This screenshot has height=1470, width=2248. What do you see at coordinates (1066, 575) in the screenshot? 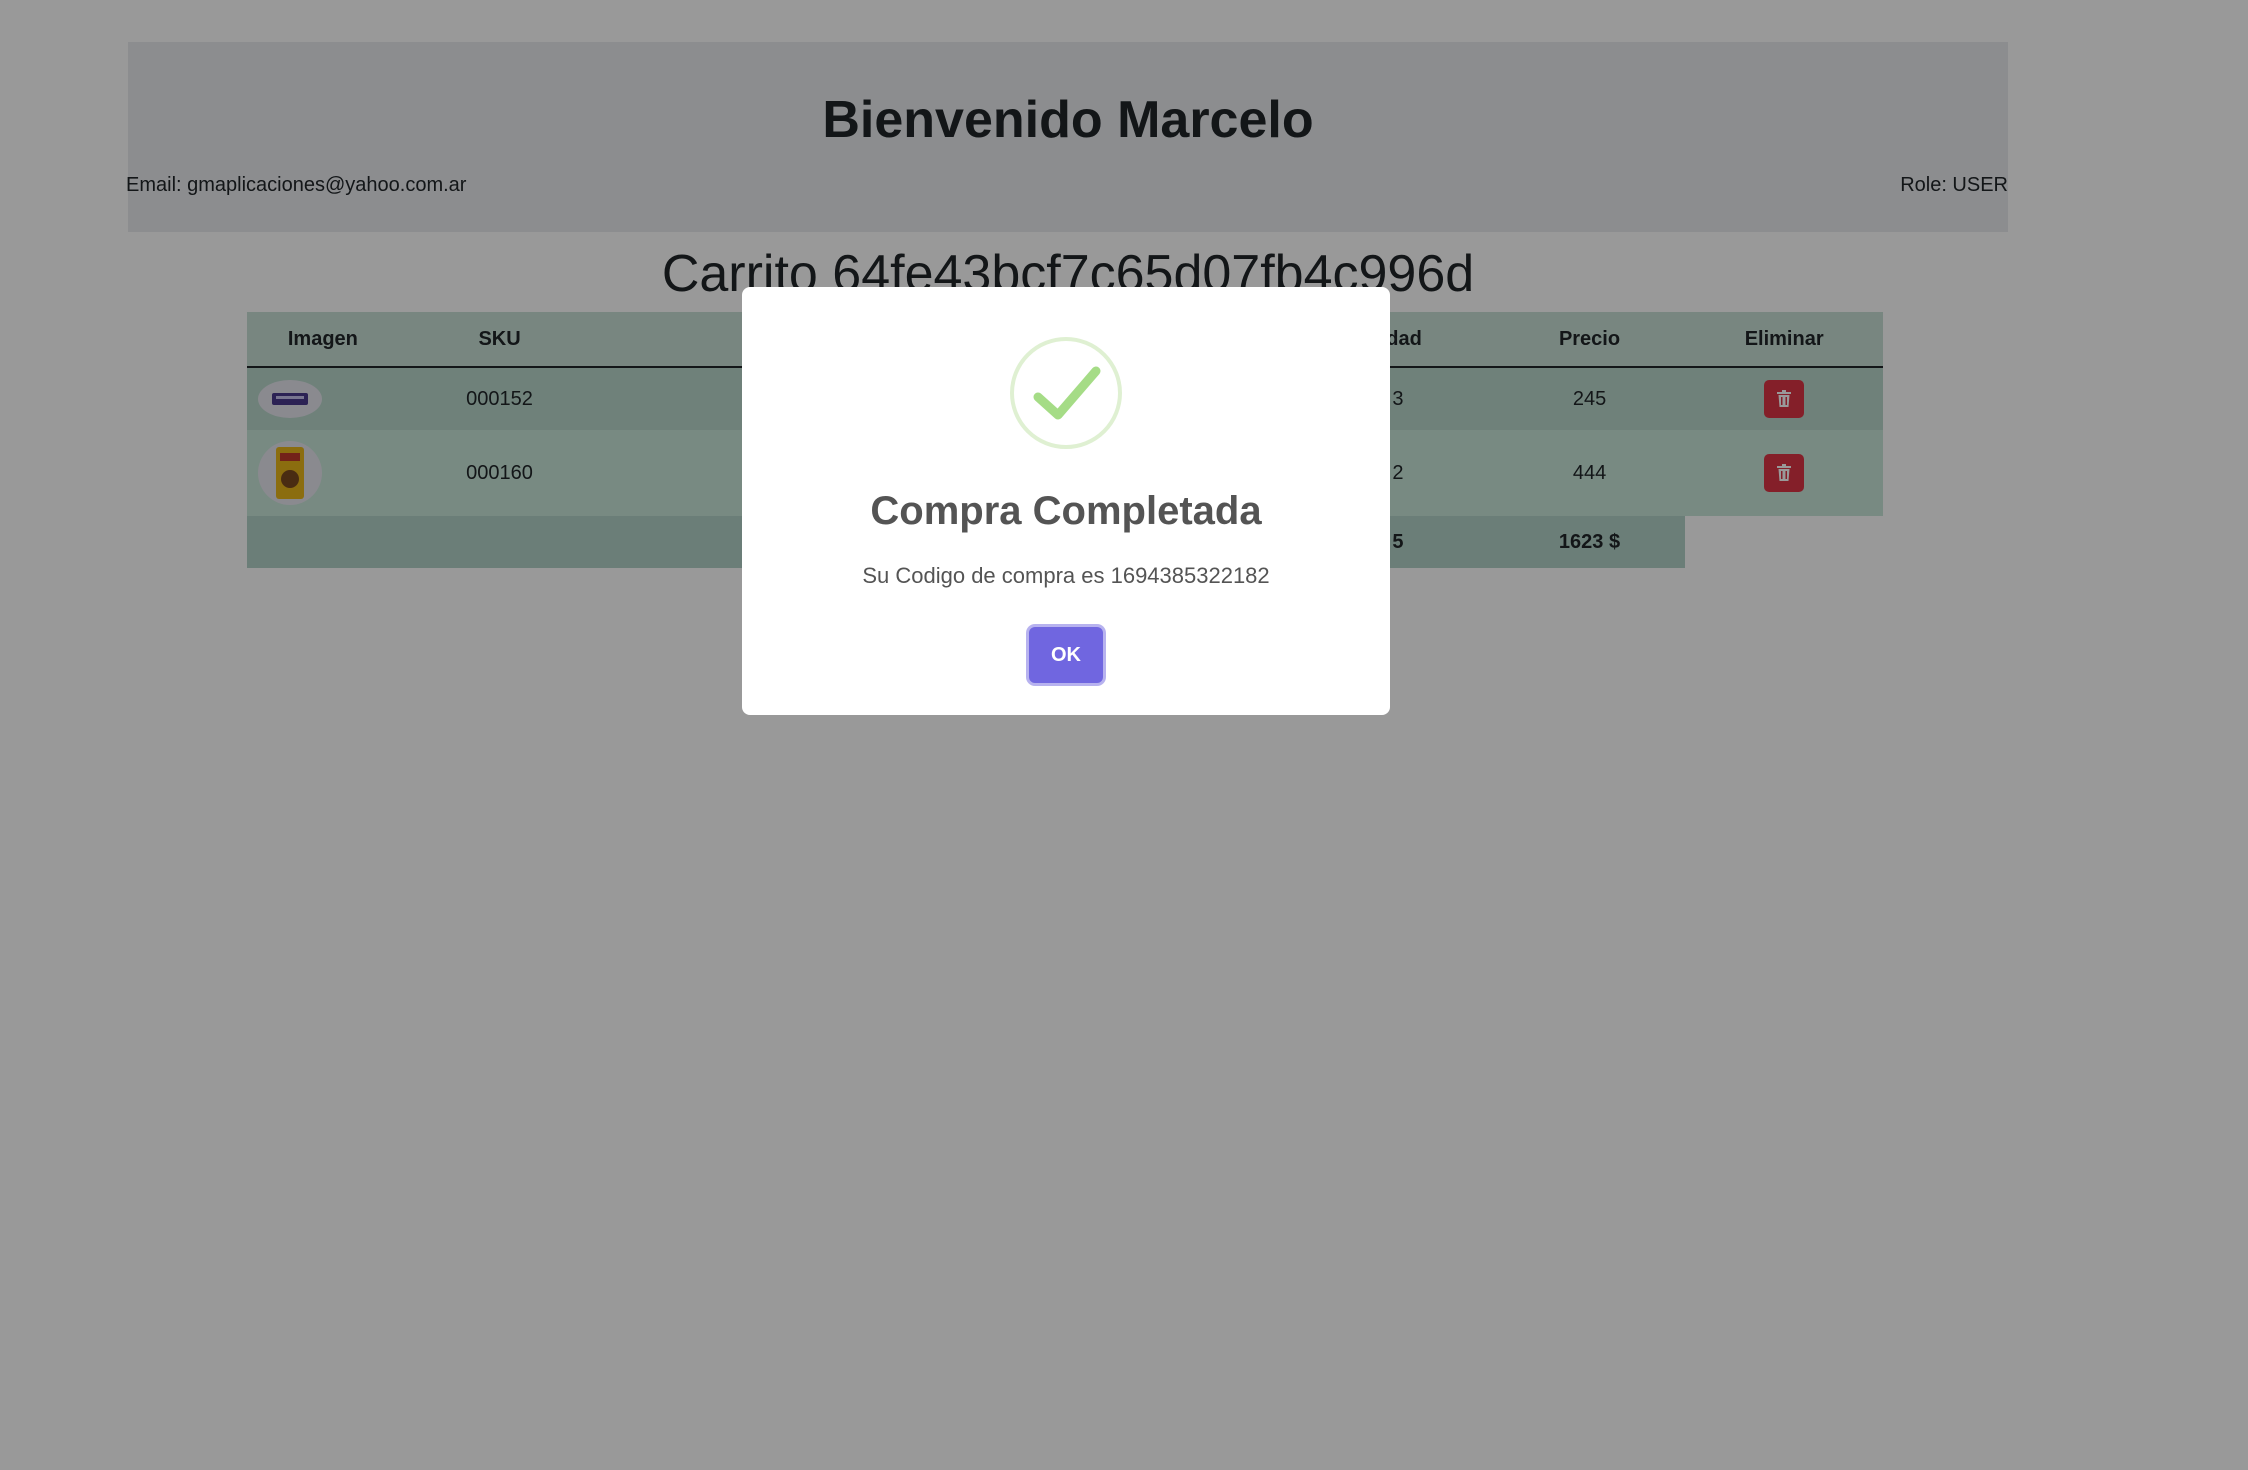
I see `dialog-message: Su Codigo de compra es 1694385322182` at bounding box center [1066, 575].